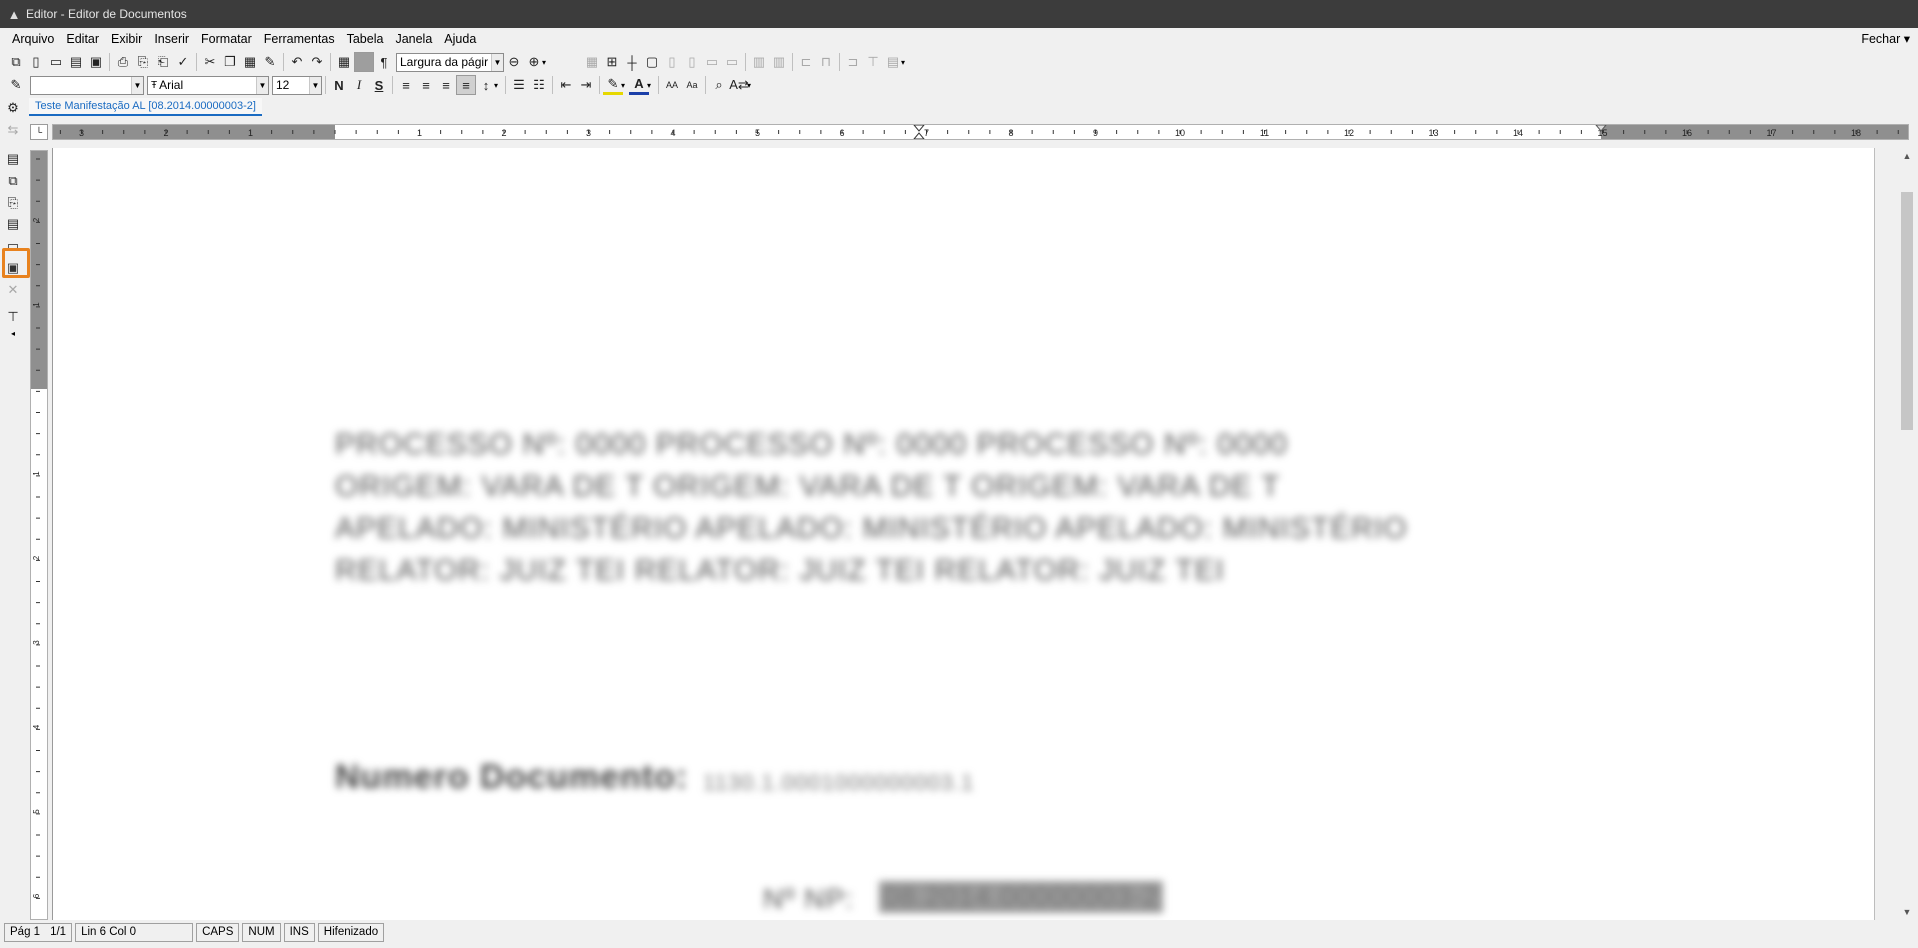 The image size is (1918, 948). What do you see at coordinates (364, 62) in the screenshot?
I see `shading-icon` at bounding box center [364, 62].